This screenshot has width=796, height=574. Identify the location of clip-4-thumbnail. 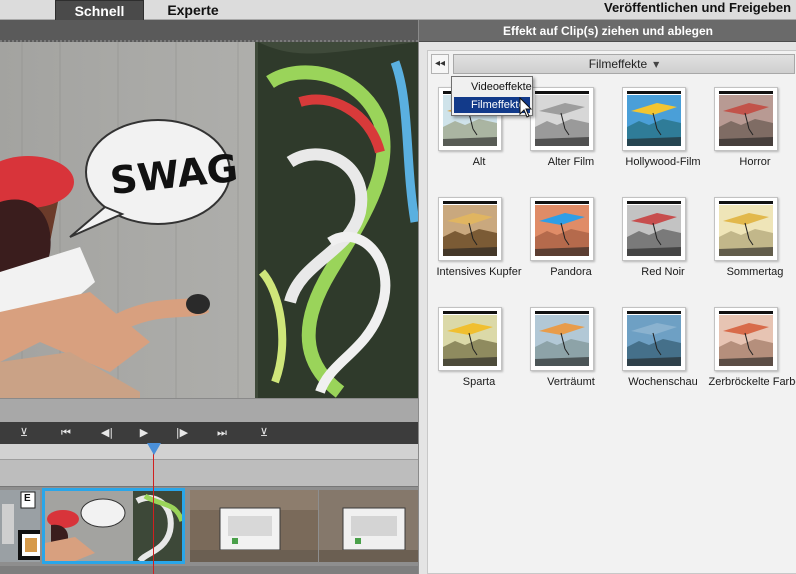
(368, 526).